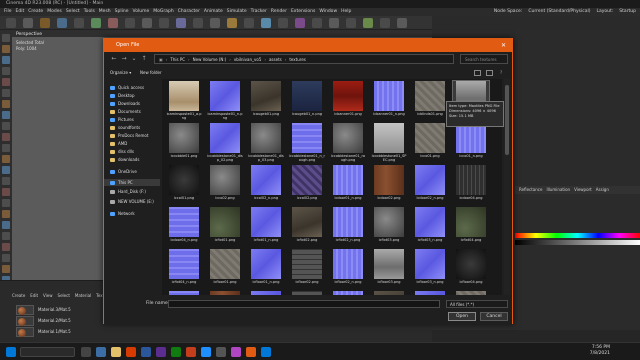  Describe the element at coordinates (307, 142) in the screenshot. I see `file-tile: iccobblestone01_n_rough.png` at that location.